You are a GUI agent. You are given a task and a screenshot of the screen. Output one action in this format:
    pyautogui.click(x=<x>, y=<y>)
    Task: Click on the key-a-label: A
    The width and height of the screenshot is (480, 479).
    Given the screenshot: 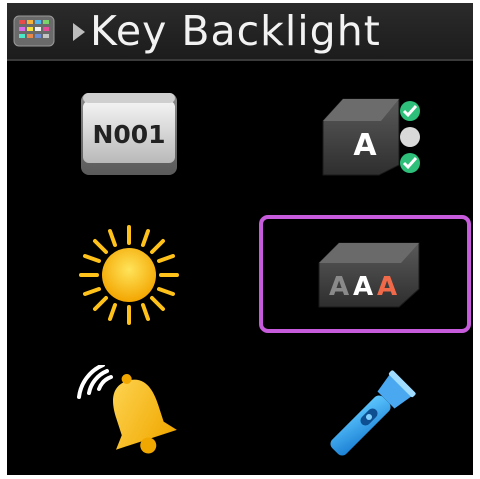 What is the action you would take?
    pyautogui.click(x=365, y=145)
    